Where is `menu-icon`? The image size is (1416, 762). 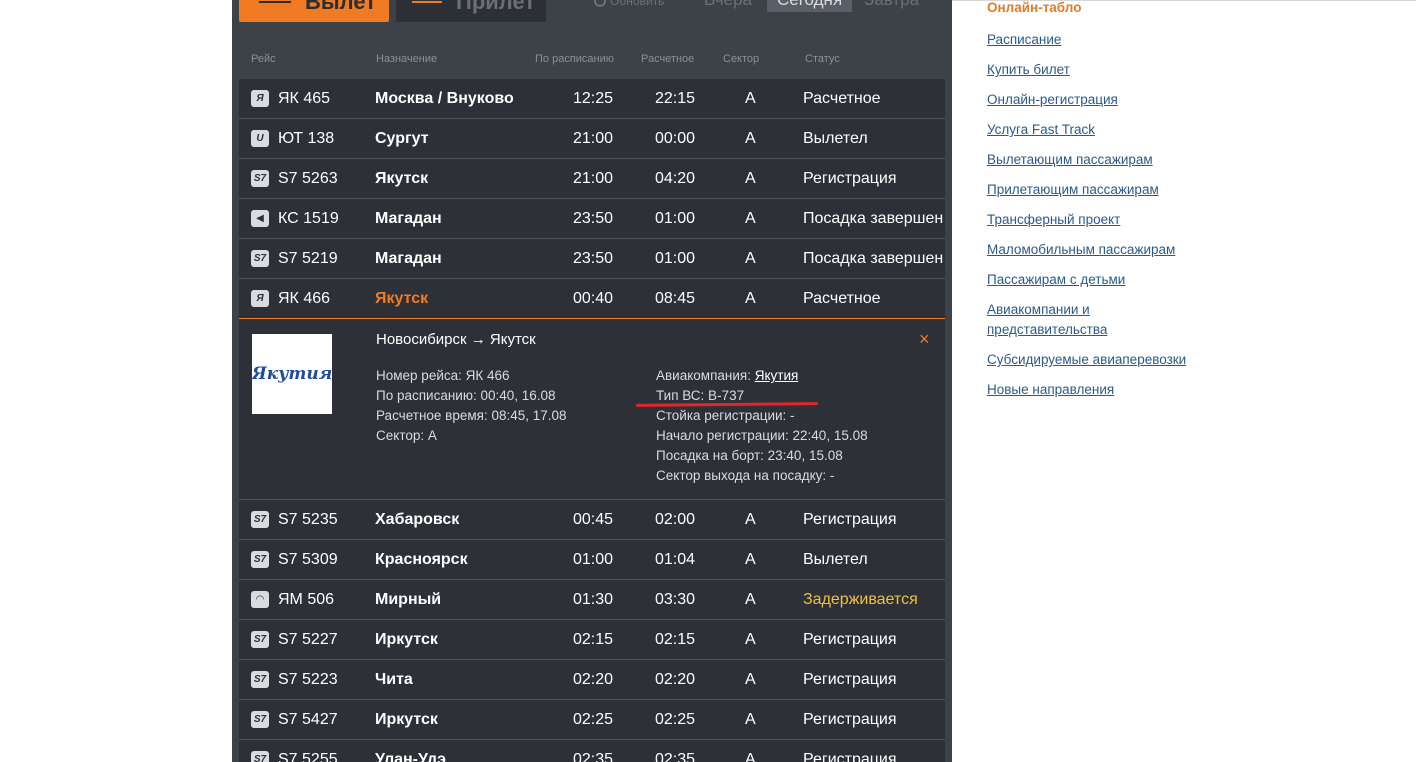
menu-icon is located at coordinates (275, 2).